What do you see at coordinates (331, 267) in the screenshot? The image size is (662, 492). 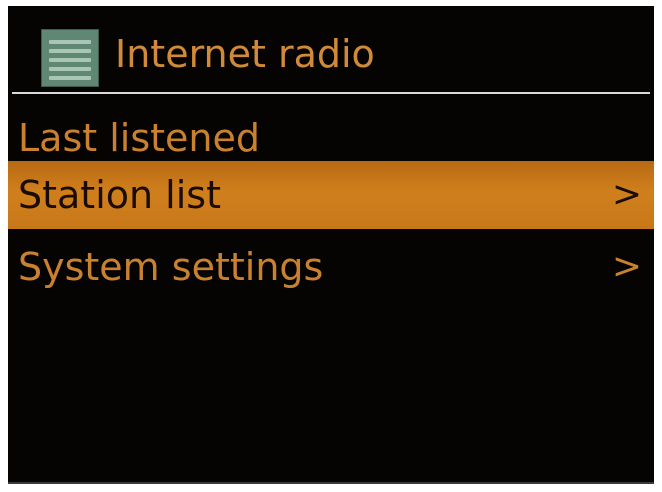 I see `menu-item-system-settings: System settings >` at bounding box center [331, 267].